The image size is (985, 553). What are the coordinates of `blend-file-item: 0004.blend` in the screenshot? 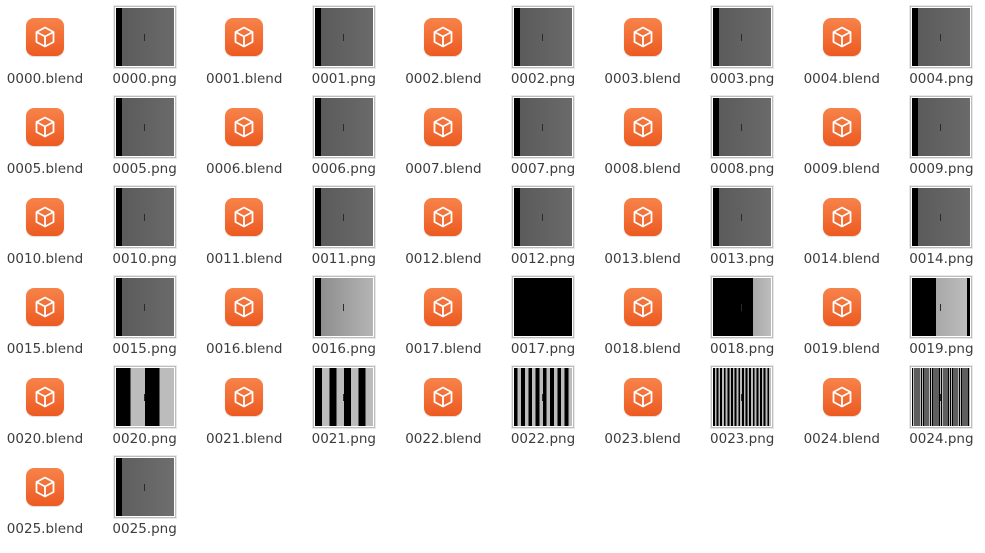 It's located at (842, 44).